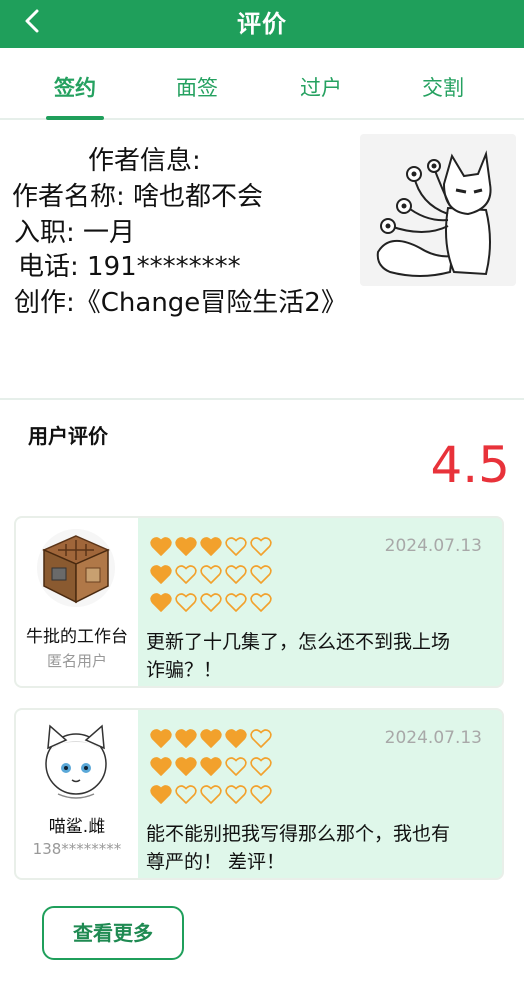 The image size is (524, 996). I want to click on top-bar: 评价, so click(262, 24).